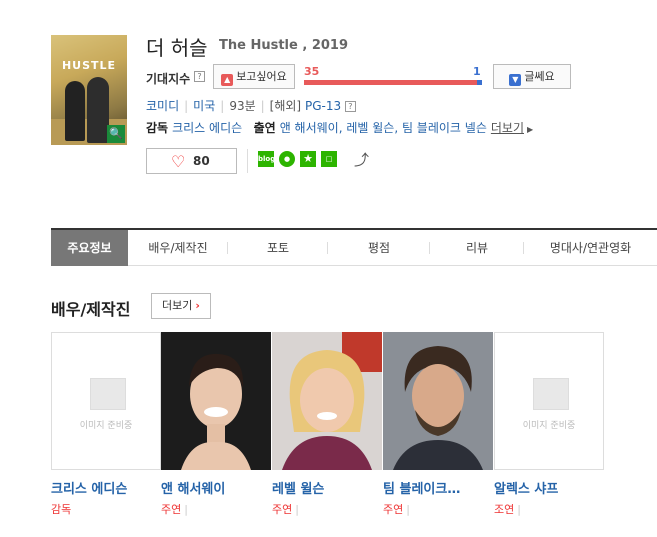  What do you see at coordinates (178, 248) in the screenshot?
I see `tab-cast: 배우/제작진` at bounding box center [178, 248].